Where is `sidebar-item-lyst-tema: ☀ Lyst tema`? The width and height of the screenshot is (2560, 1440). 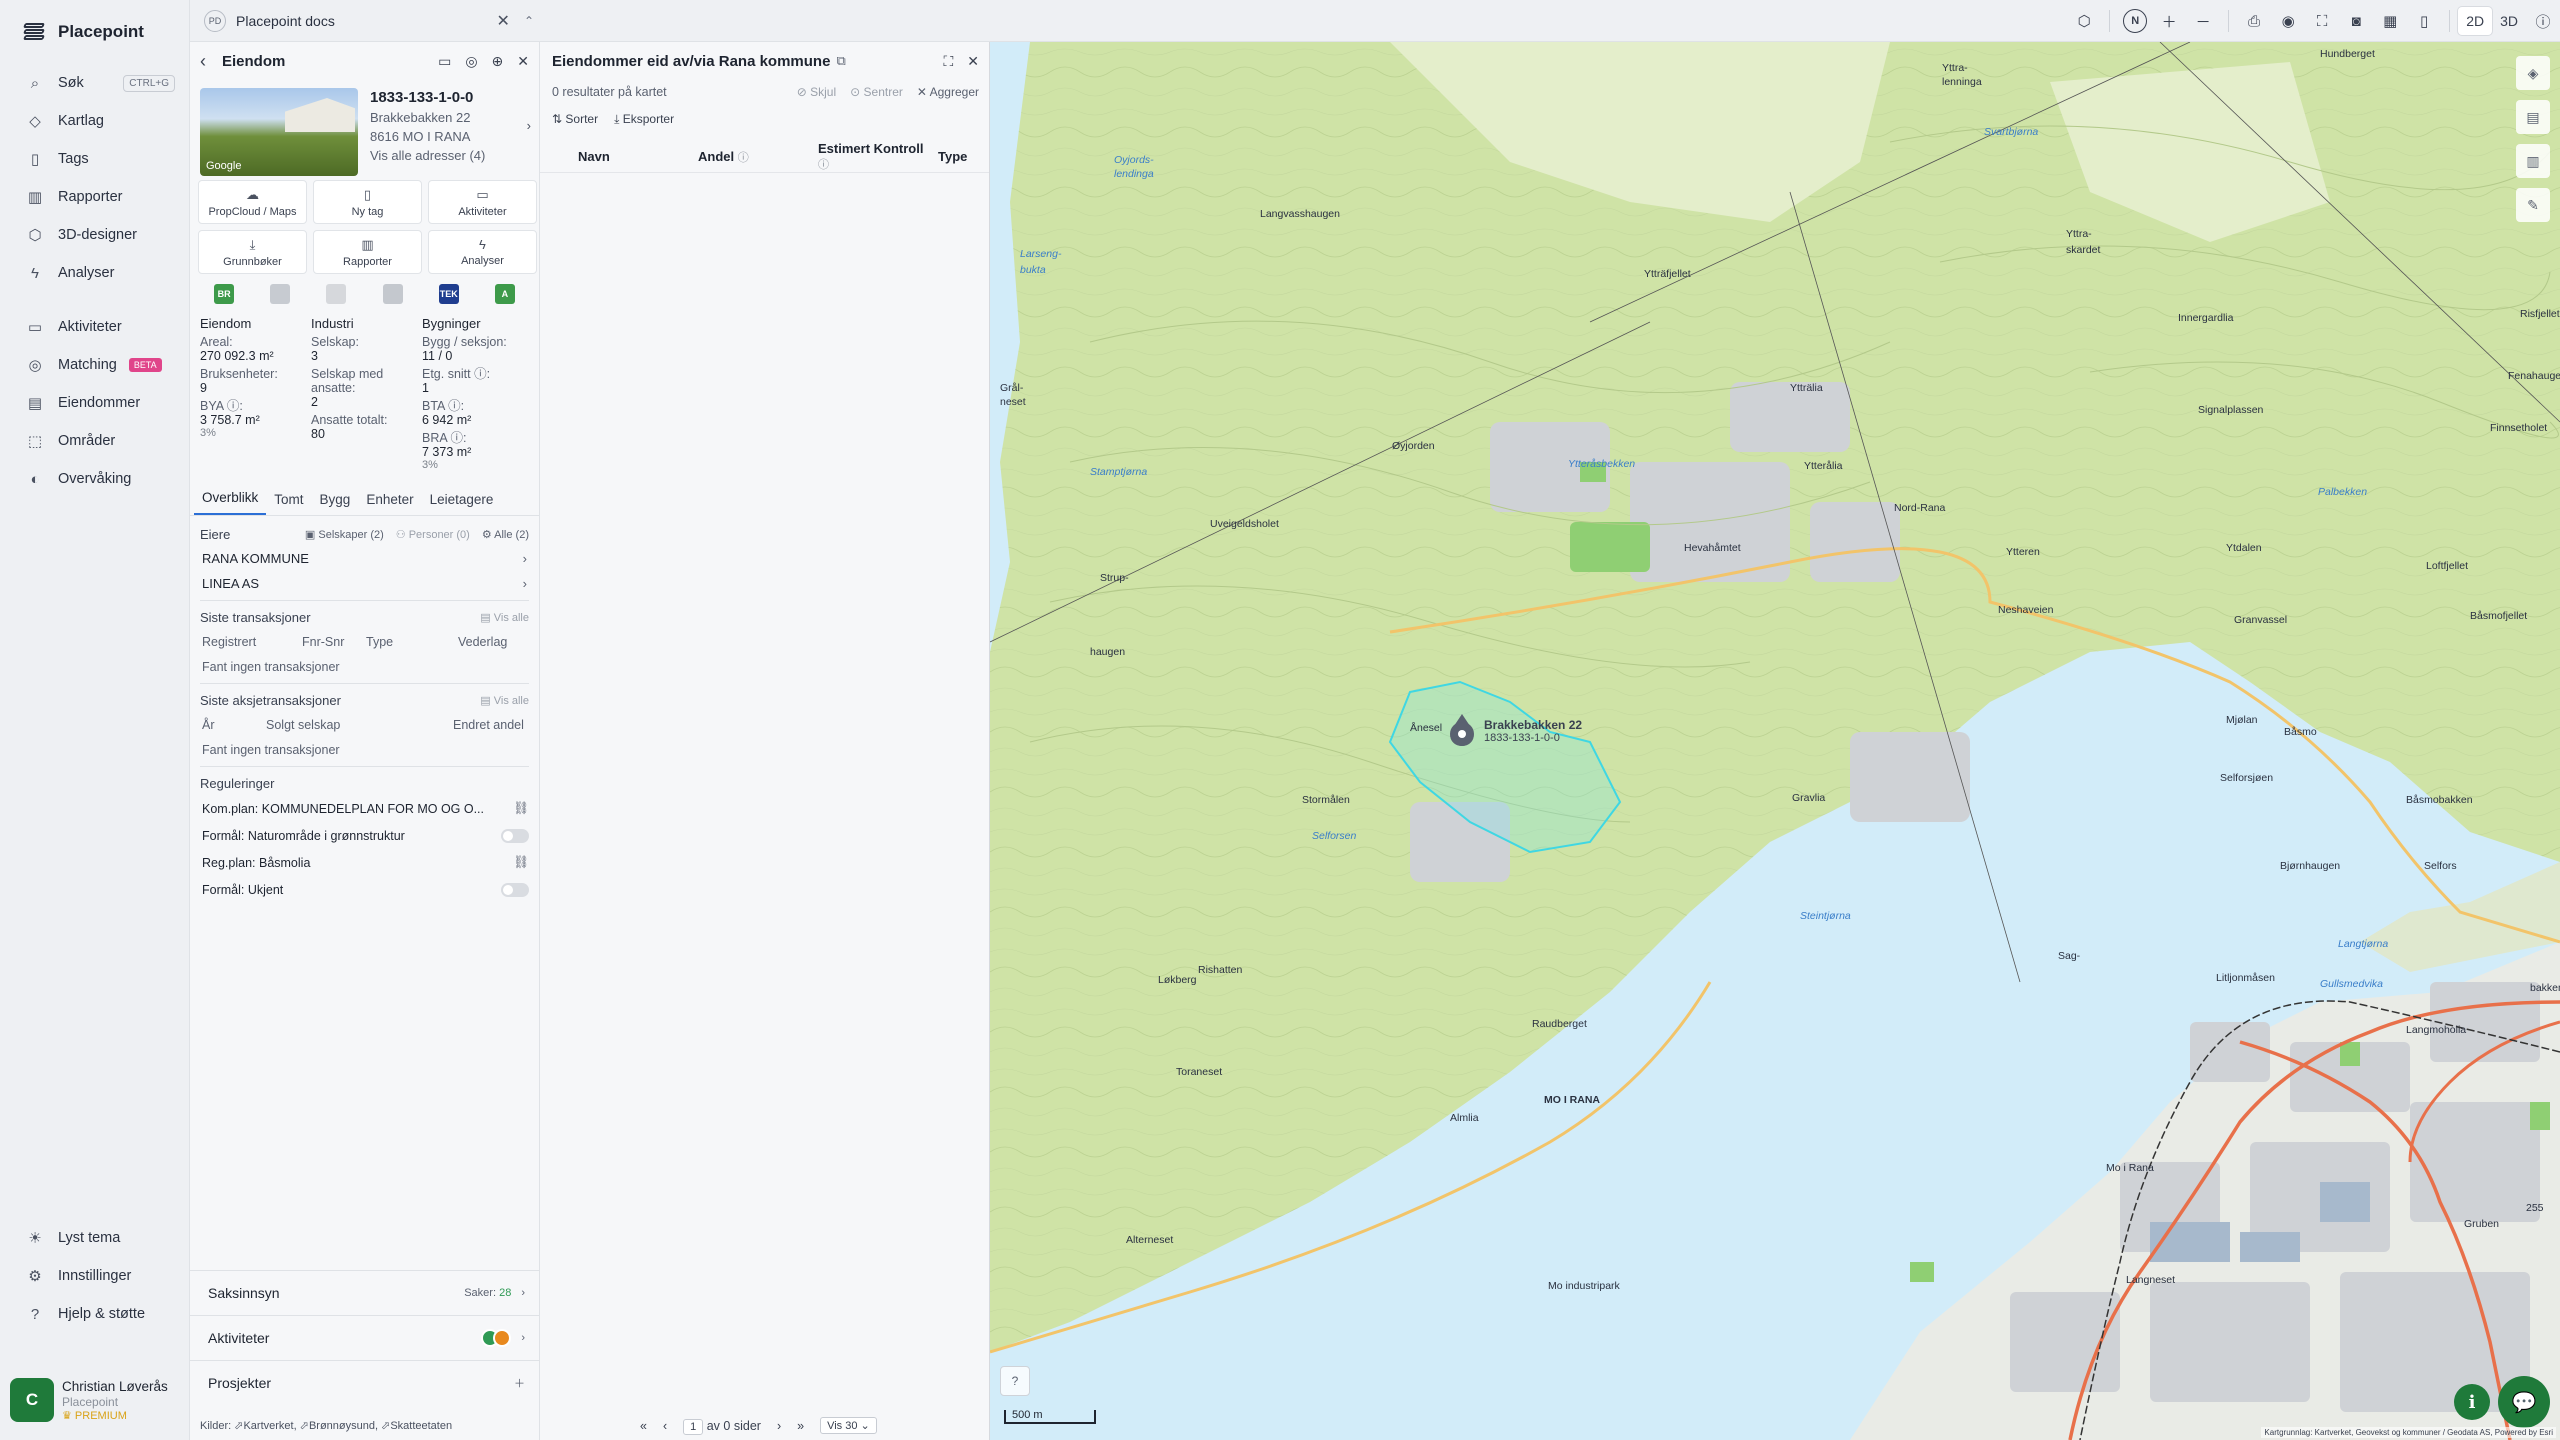 sidebar-item-lyst-tema: ☀ Lyst tema is located at coordinates (94, 1238).